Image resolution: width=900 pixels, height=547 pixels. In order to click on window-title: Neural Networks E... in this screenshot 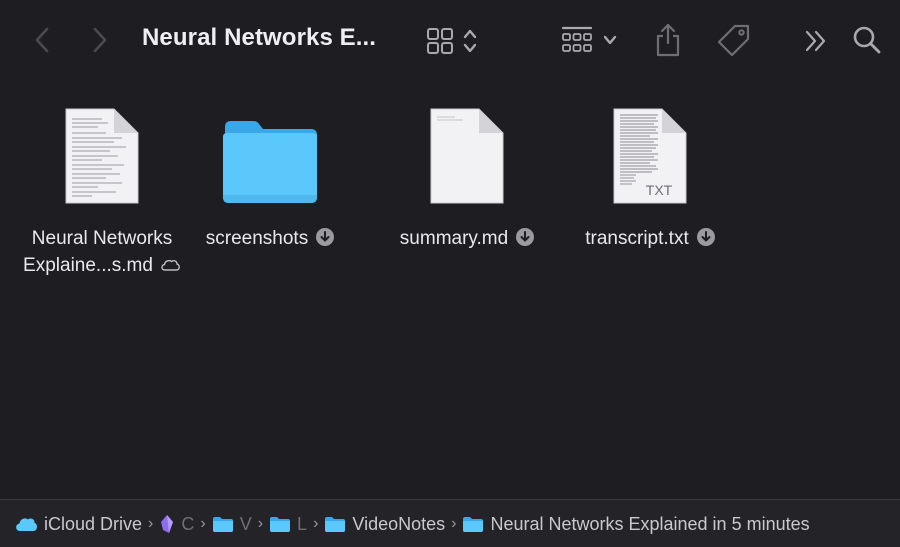, I will do `click(259, 37)`.